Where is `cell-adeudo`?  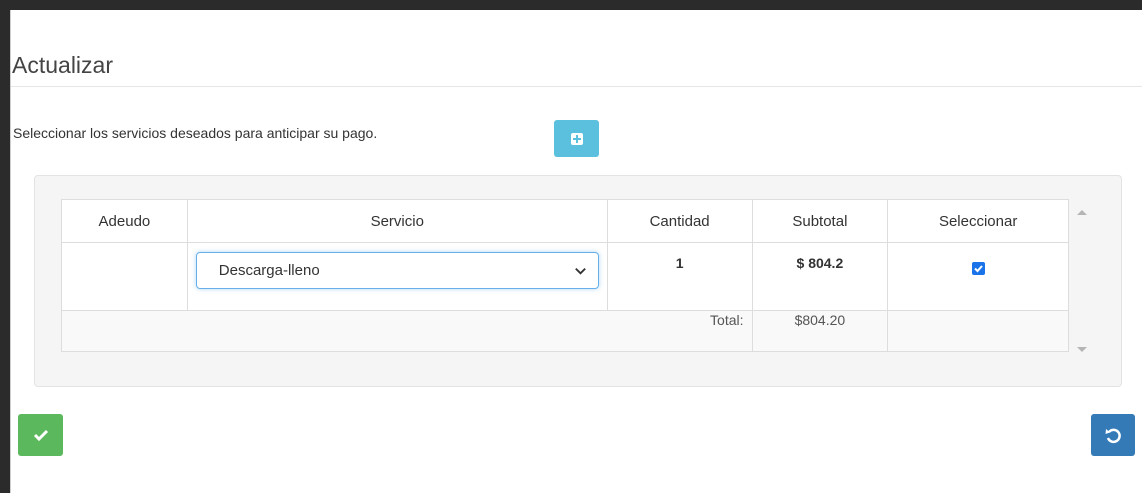 cell-adeudo is located at coordinates (124, 276).